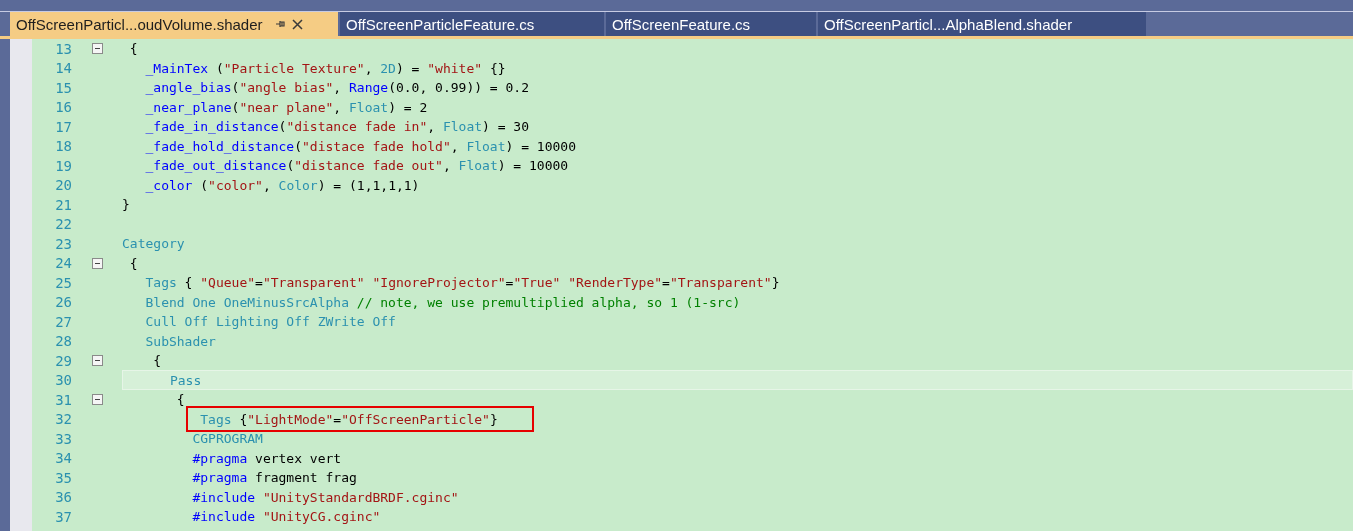 Image resolution: width=1353 pixels, height=531 pixels. Describe the element at coordinates (174, 24) in the screenshot. I see `file-tab: OffScreenParticl...oudVolume.shader` at that location.